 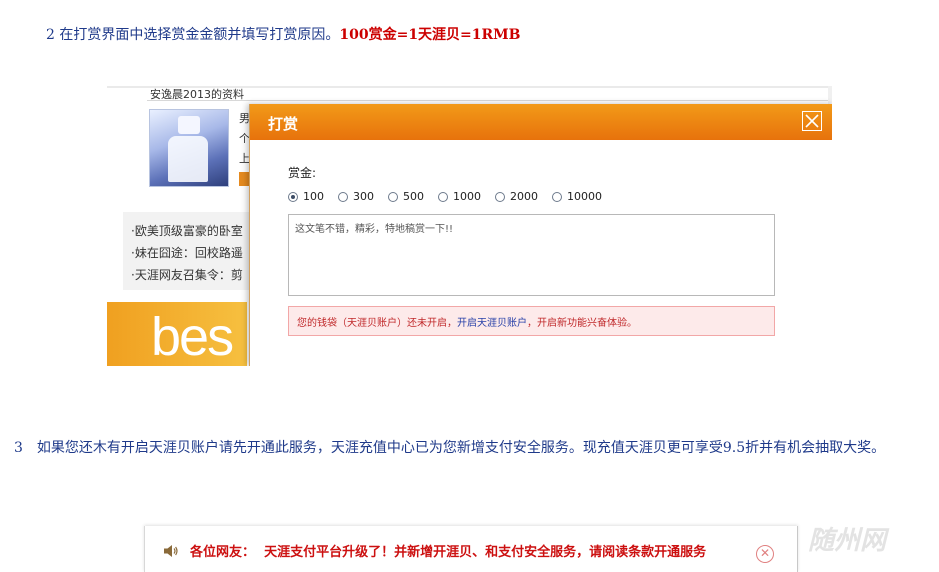 I want to click on open-account-link: 开启天涯贝账户, so click(x=492, y=323).